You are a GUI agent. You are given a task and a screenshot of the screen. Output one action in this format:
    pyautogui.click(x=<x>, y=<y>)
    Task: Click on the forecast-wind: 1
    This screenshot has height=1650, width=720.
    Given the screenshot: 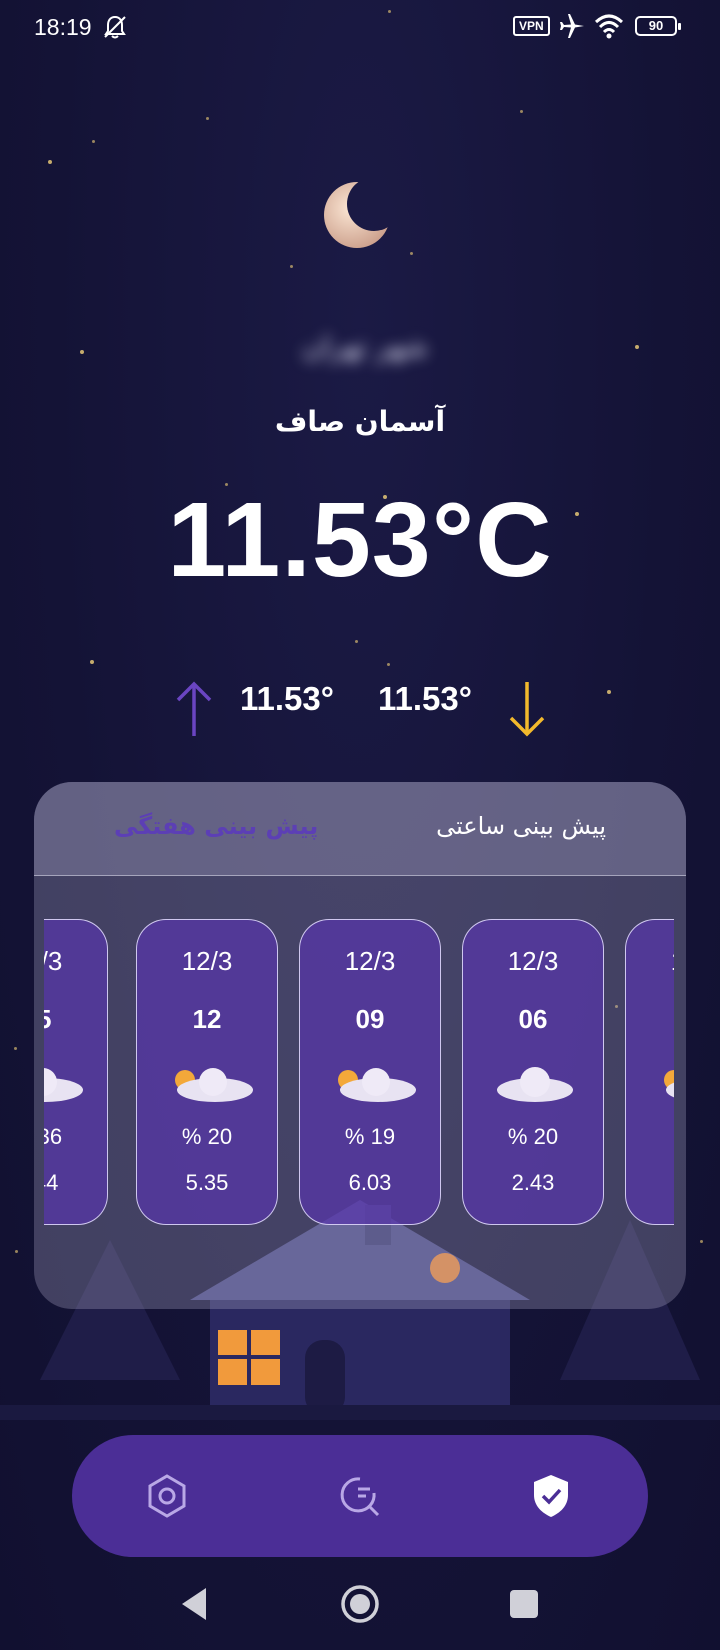 What is the action you would take?
    pyautogui.click(x=650, y=1183)
    